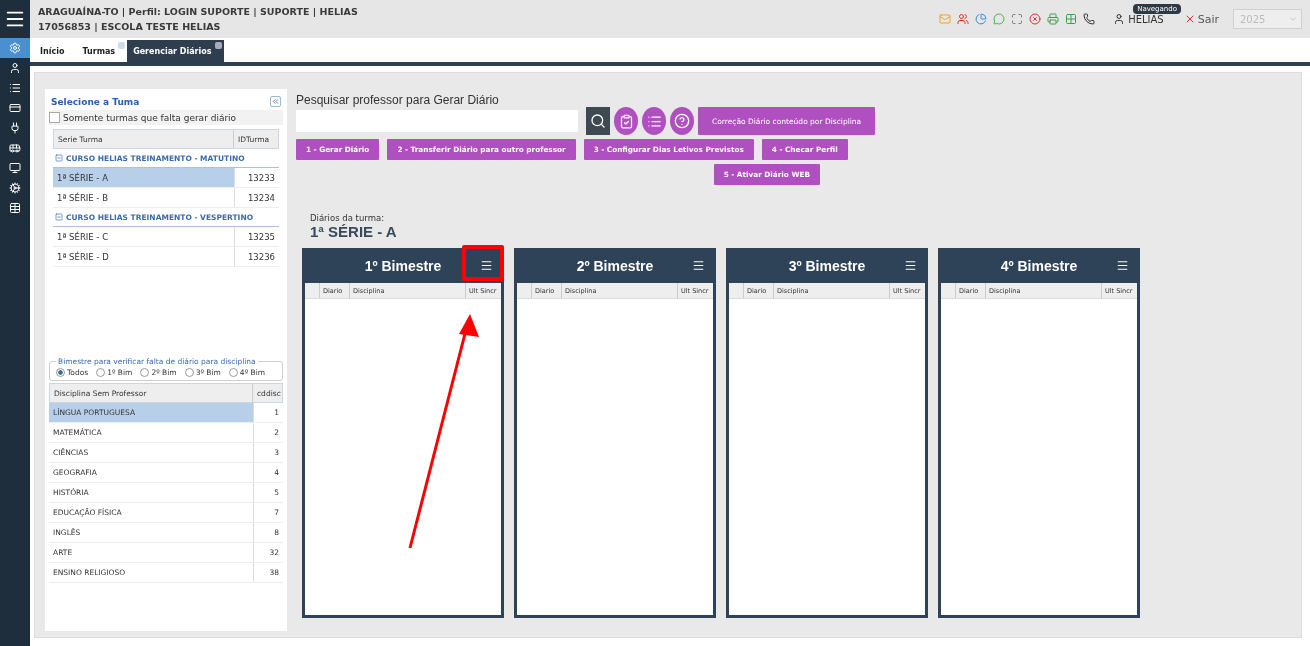 This screenshot has height=646, width=1310. I want to click on header-info: 17056853 | ESCOLA TESTE HELIAS, so click(130, 27).